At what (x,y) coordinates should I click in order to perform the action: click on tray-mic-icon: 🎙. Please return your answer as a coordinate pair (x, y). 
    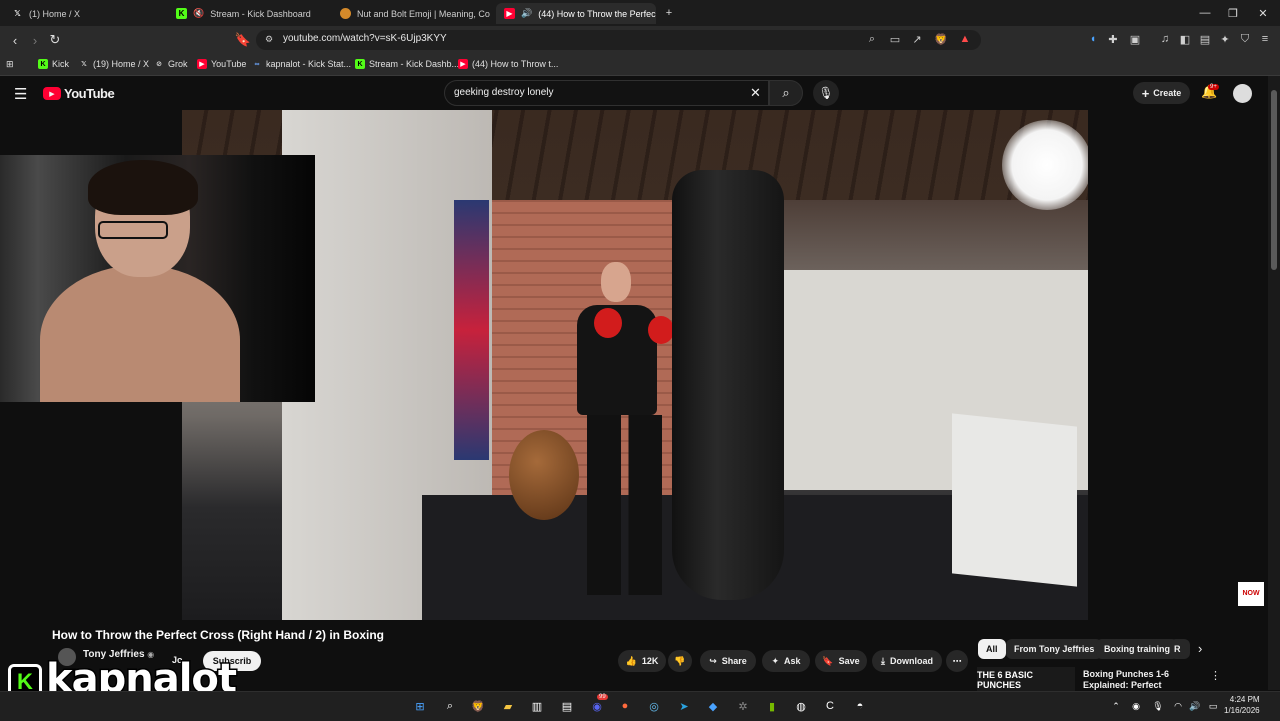
    Looking at the image, I should click on (1158, 706).